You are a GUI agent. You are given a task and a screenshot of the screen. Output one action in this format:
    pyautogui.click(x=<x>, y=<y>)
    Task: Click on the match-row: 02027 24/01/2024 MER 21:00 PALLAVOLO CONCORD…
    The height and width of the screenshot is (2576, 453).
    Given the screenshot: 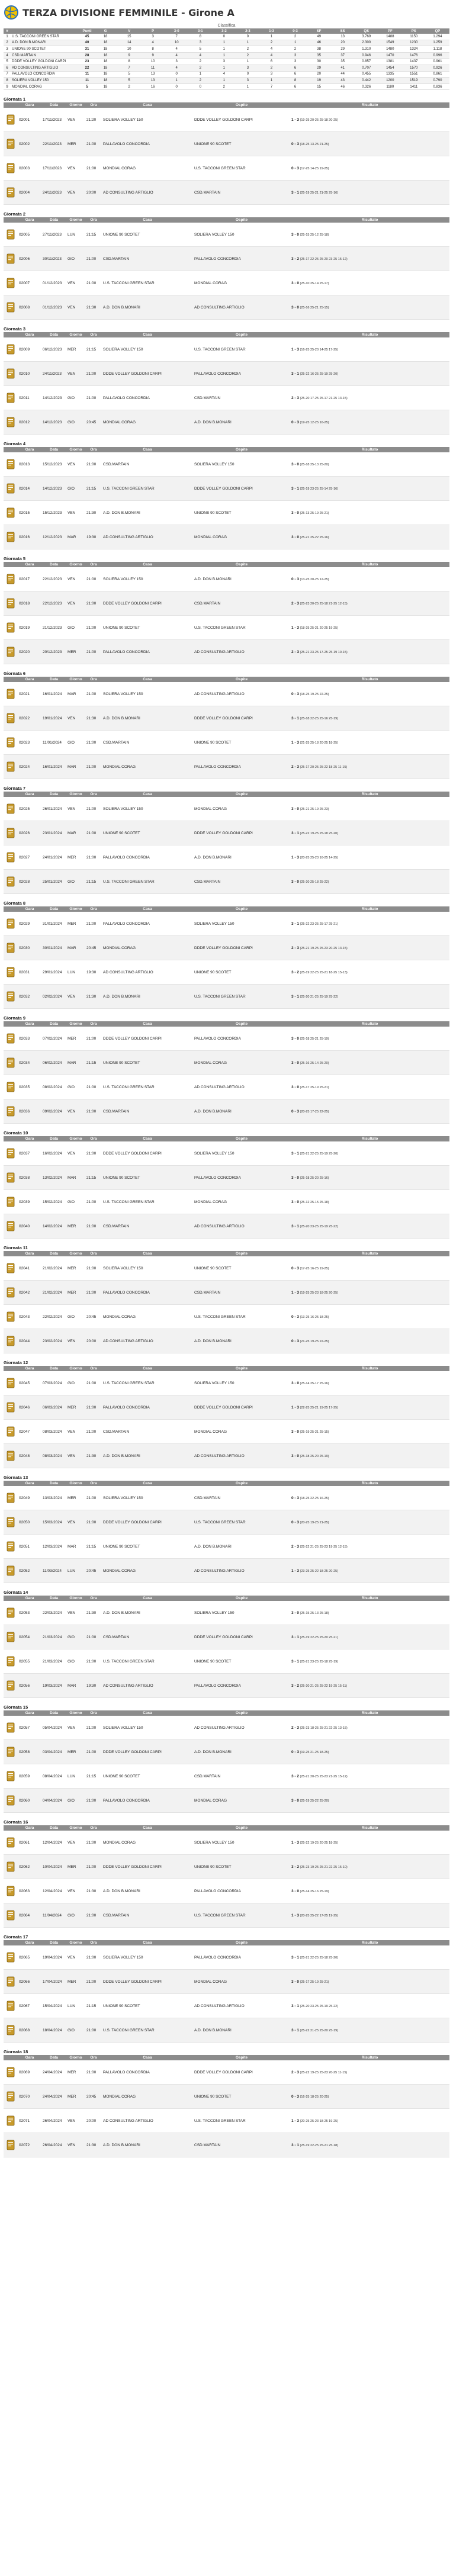 What is the action you would take?
    pyautogui.click(x=226, y=858)
    